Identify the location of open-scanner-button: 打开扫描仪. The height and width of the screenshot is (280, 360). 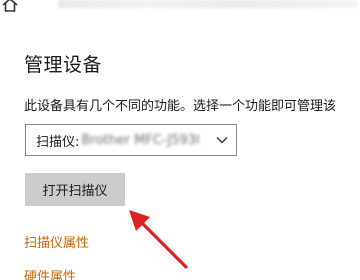
(75, 189).